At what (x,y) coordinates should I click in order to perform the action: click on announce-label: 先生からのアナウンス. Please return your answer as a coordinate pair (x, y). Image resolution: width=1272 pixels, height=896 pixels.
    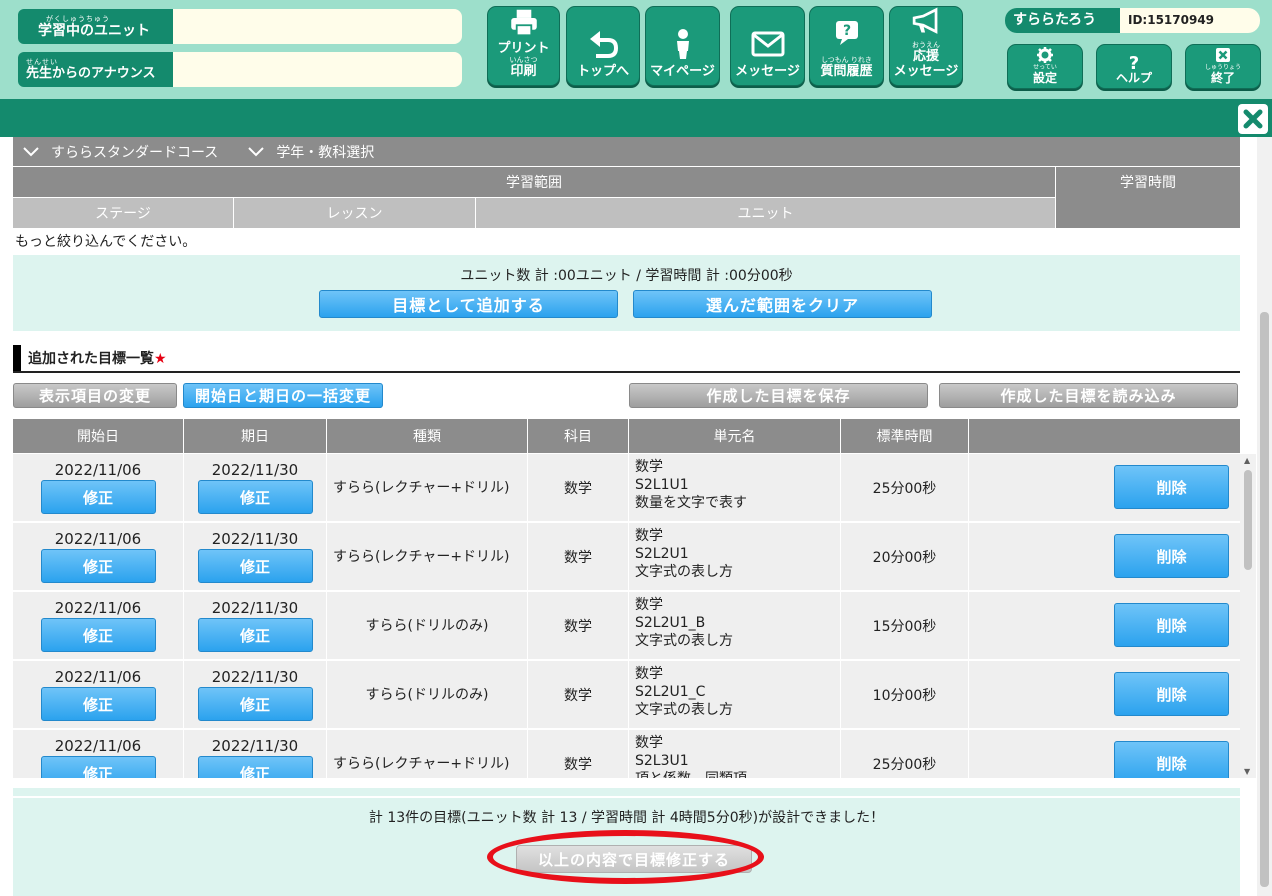
    Looking at the image, I should click on (91, 73).